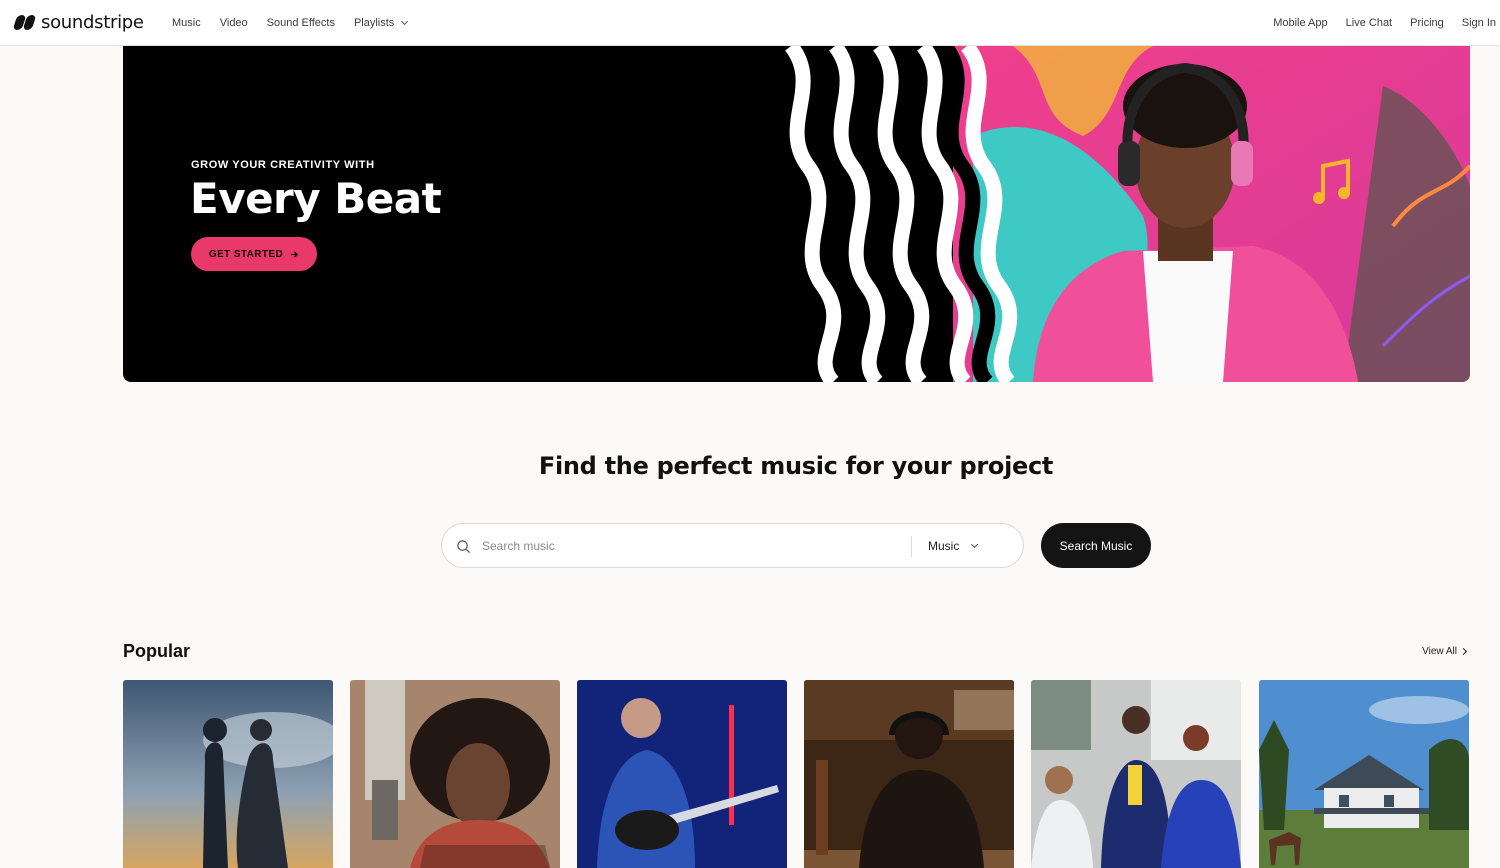  I want to click on nav-mobile-app: Mobile App, so click(1300, 23).